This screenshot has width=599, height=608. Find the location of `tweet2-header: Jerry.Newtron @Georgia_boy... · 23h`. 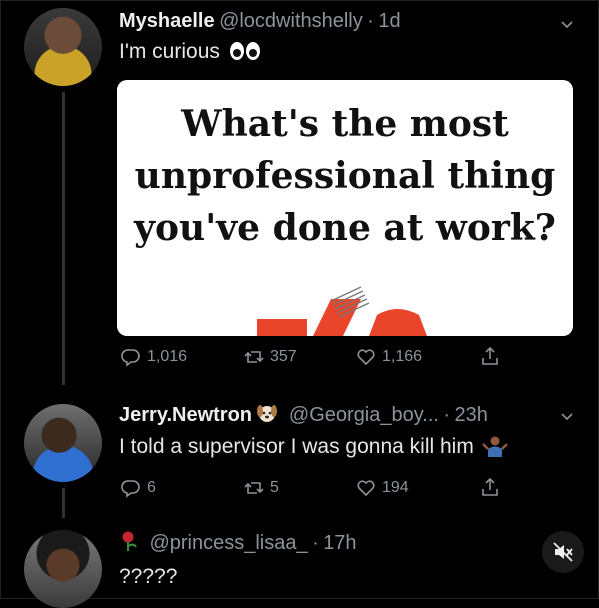

tweet2-header: Jerry.Newtron @Georgia_boy... · 23h is located at coordinates (303, 415).